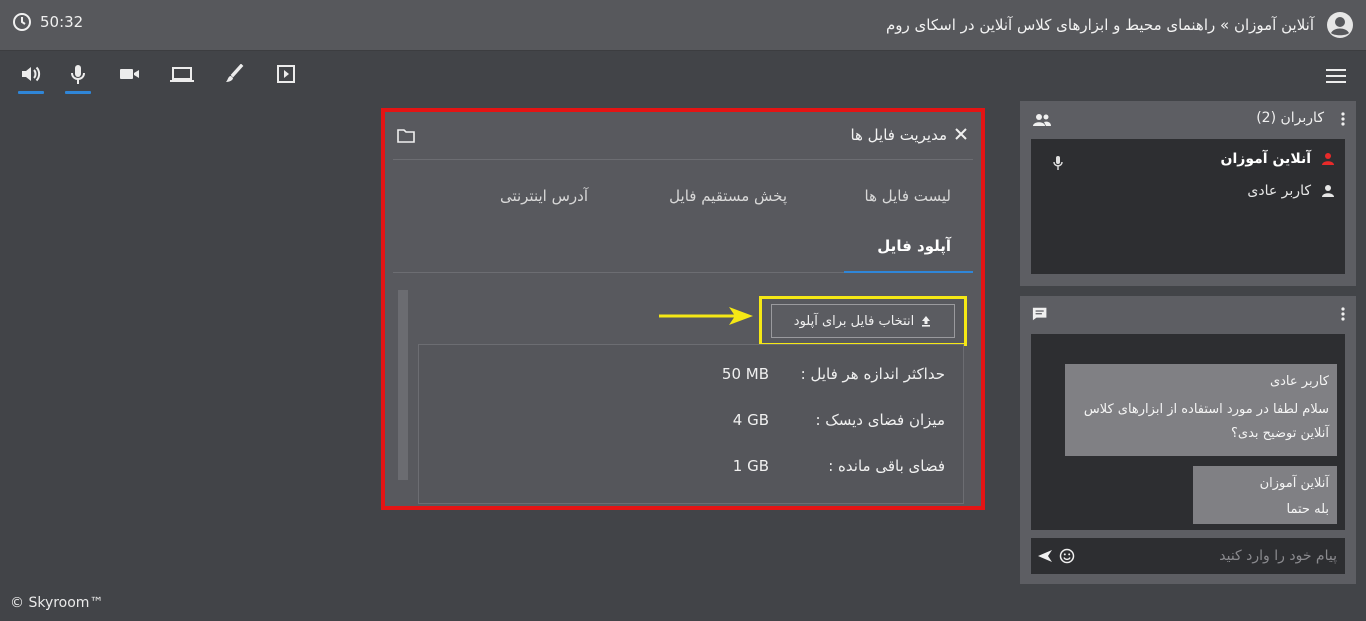 The height and width of the screenshot is (621, 1366). I want to click on hamburger-menu-icon, so click(1336, 76).